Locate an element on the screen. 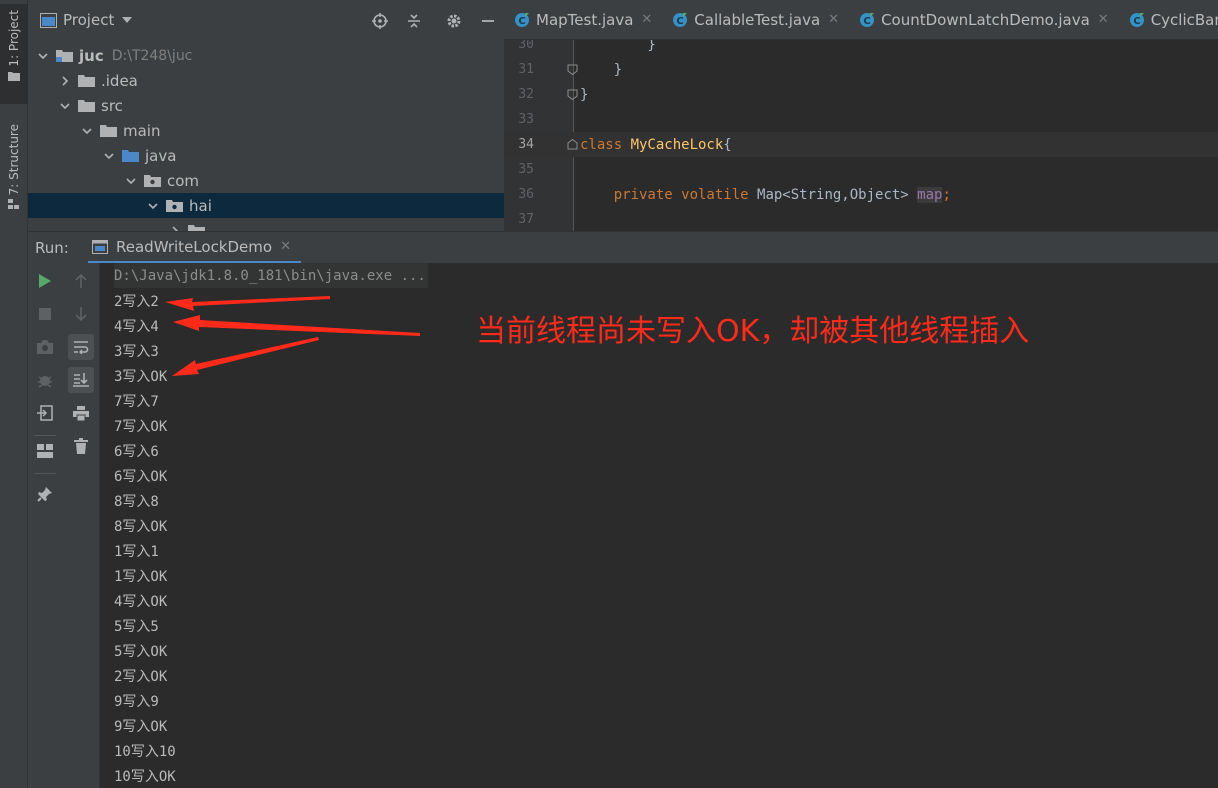  soft-wrap-button is located at coordinates (81, 347).